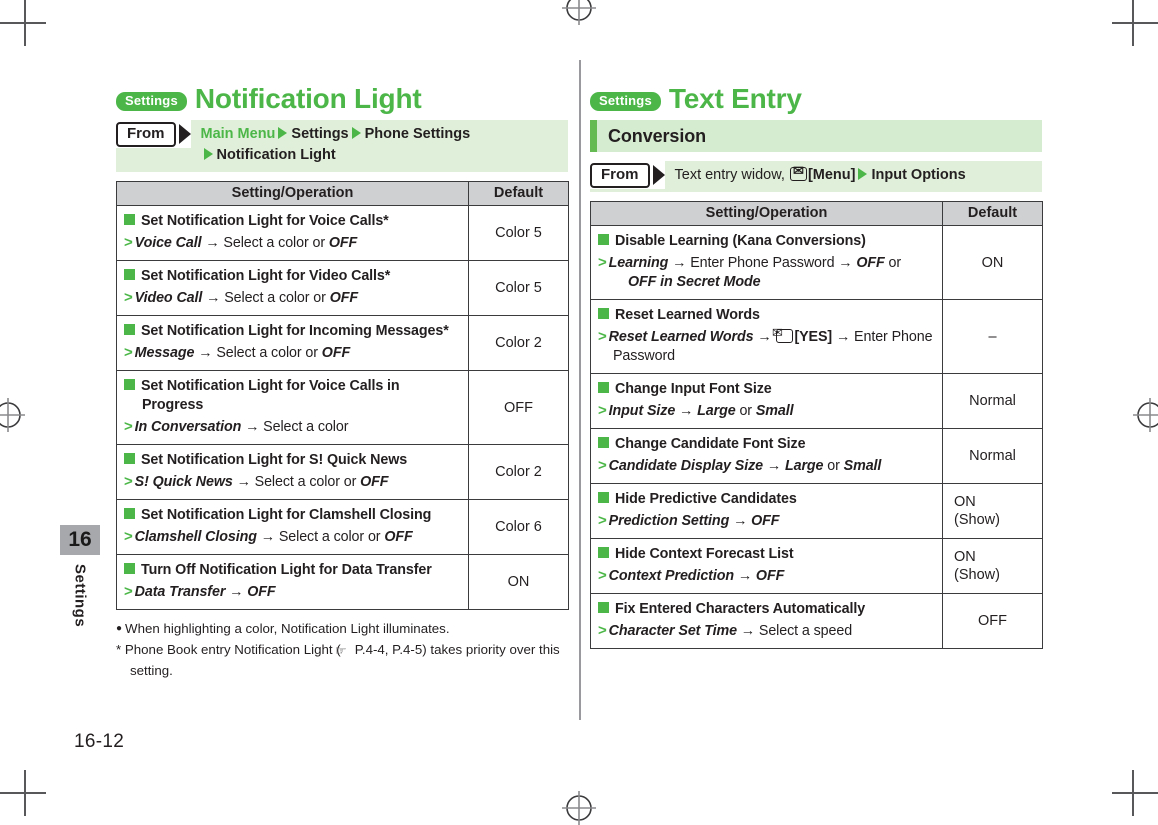 The width and height of the screenshot is (1158, 825). What do you see at coordinates (276, 155) in the screenshot?
I see `breadcrumb-notification-light: Notification Light` at bounding box center [276, 155].